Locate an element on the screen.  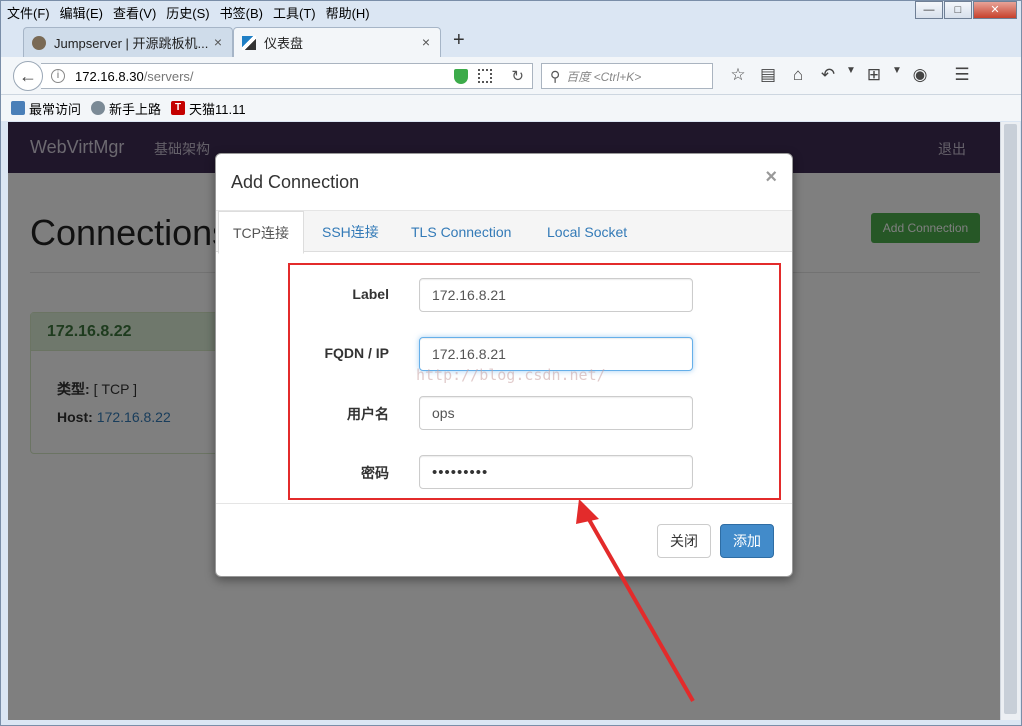
window-controls: — □ ✕ is located at coordinates (965, 10).